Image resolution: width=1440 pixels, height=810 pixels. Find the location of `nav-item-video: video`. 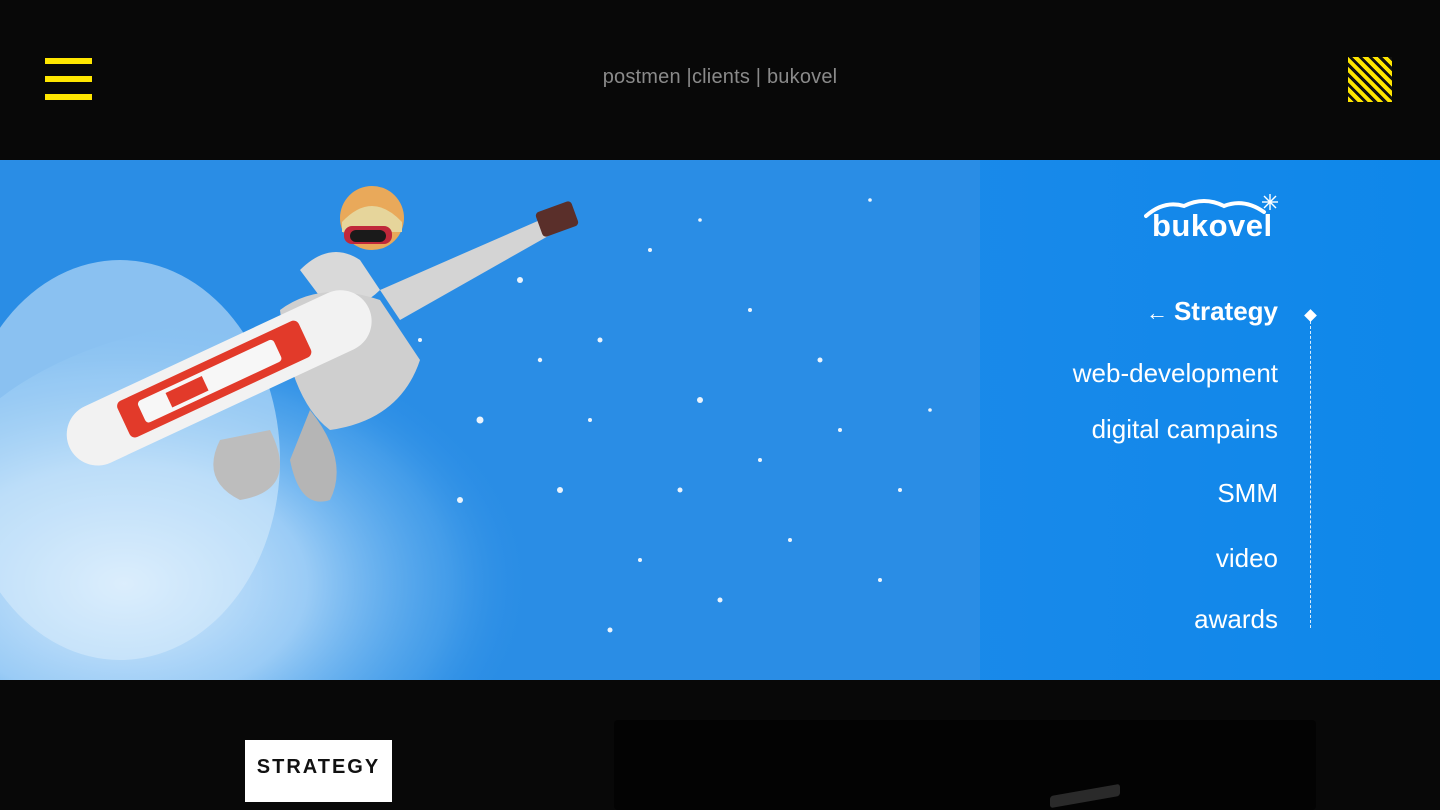

nav-item-video: video is located at coordinates (1247, 558).